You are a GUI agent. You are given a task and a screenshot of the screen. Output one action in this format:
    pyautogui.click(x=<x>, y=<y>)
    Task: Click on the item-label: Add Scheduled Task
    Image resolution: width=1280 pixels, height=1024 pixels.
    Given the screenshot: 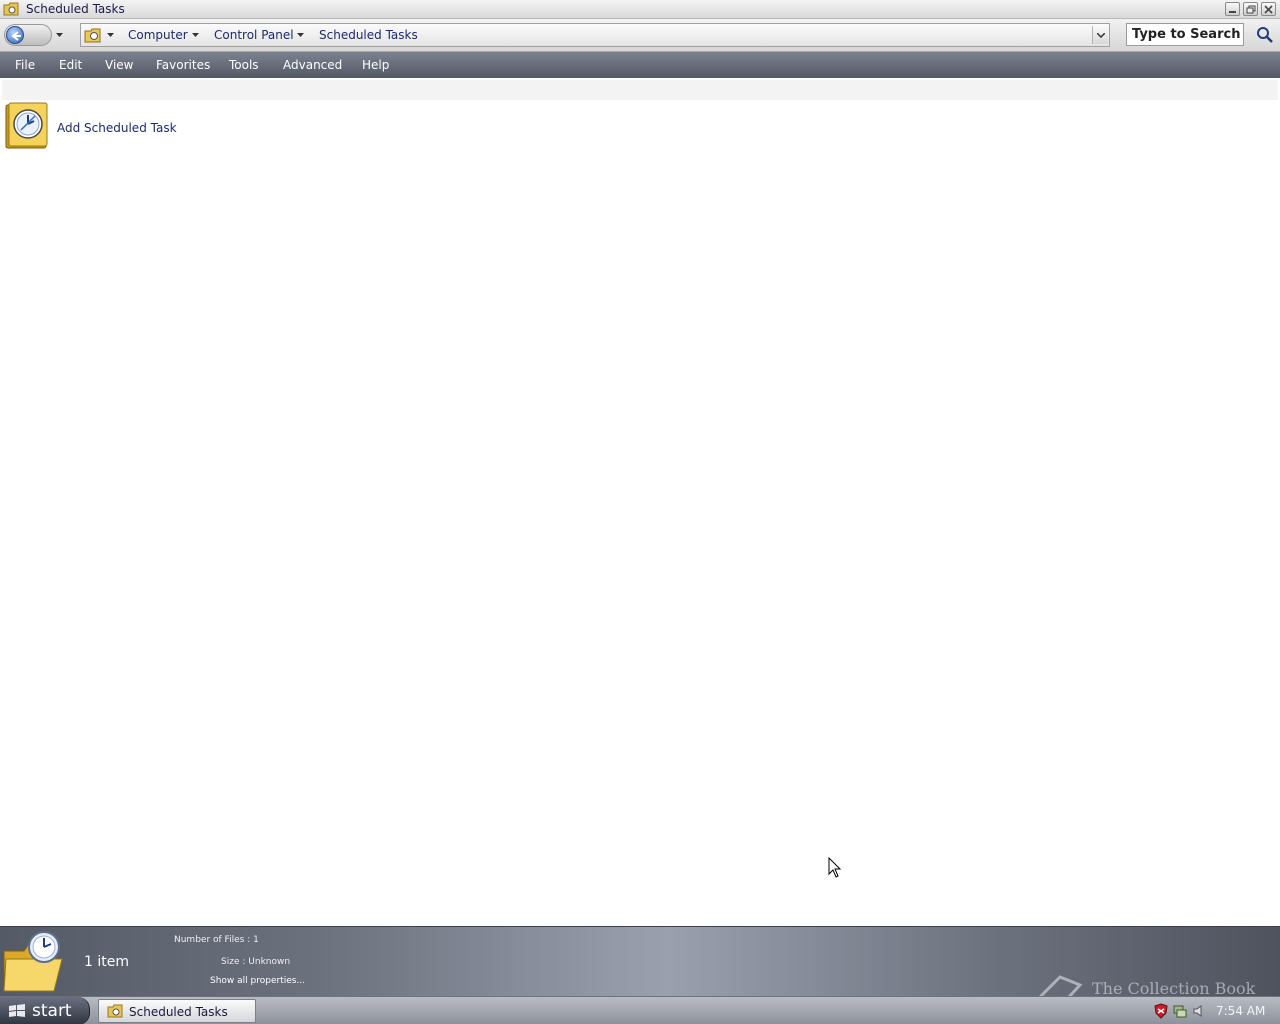 What is the action you would take?
    pyautogui.click(x=117, y=128)
    